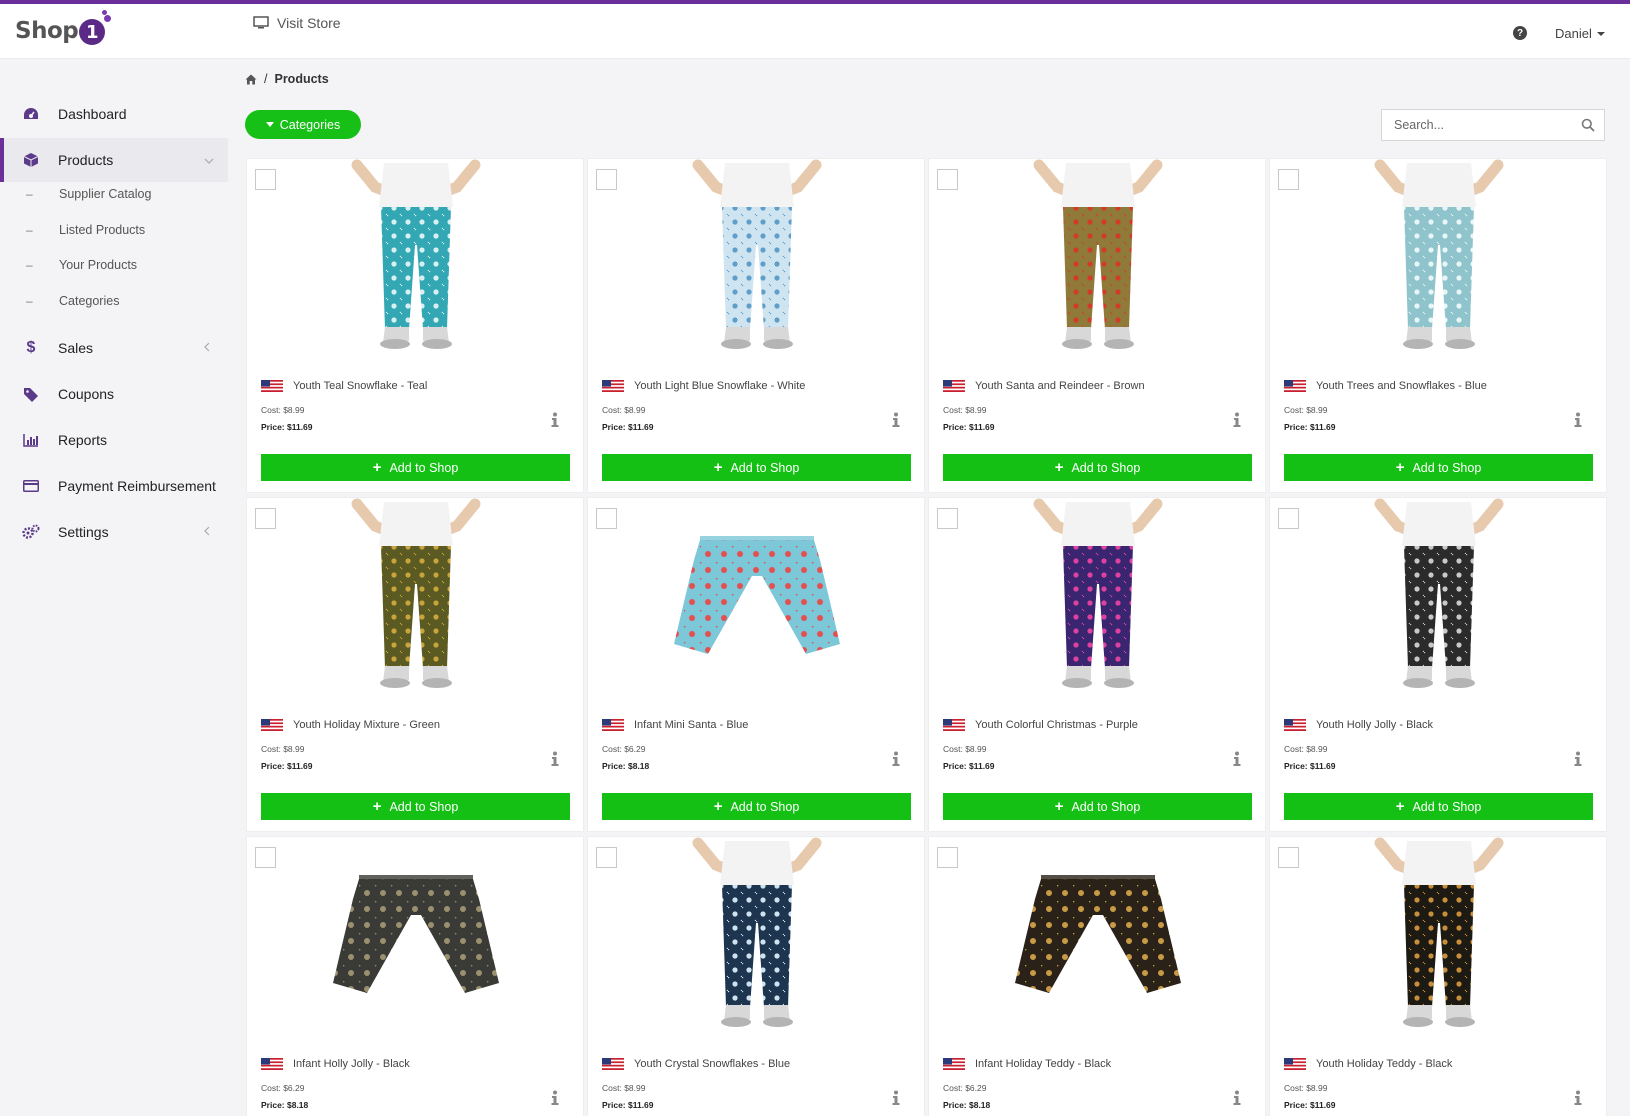  I want to click on chevron-left-icon, so click(207, 532).